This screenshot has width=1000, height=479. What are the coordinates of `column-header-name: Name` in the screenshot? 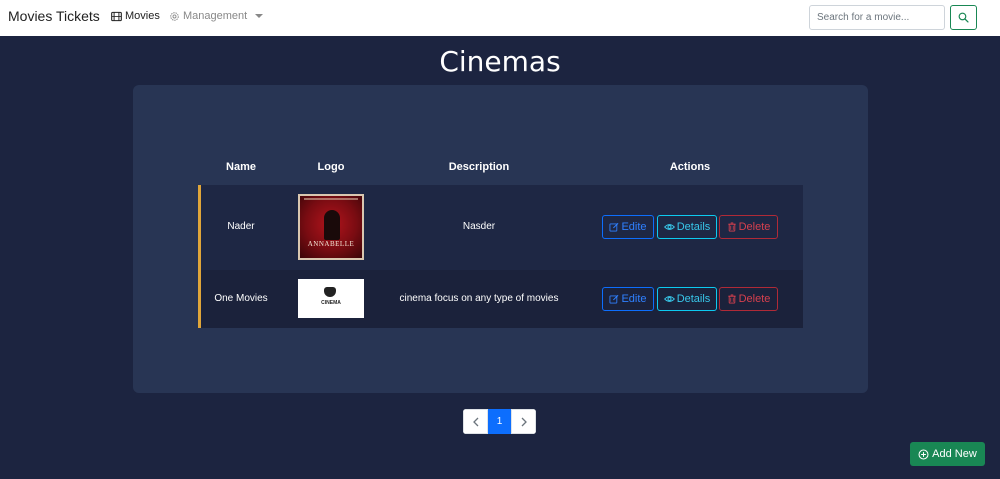 It's located at (241, 167).